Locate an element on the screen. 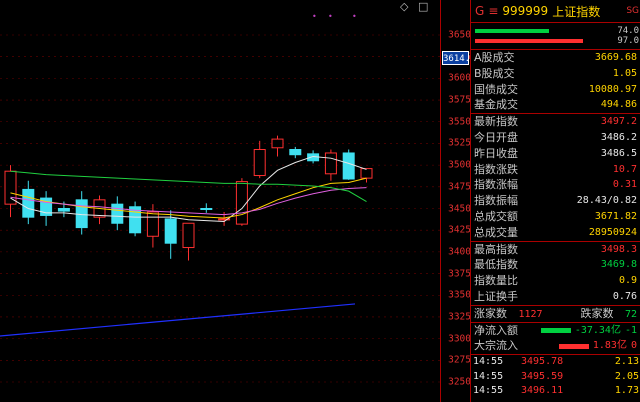 The image size is (640, 402). stat-row: 指数涨跌 10.7 is located at coordinates (555, 170).